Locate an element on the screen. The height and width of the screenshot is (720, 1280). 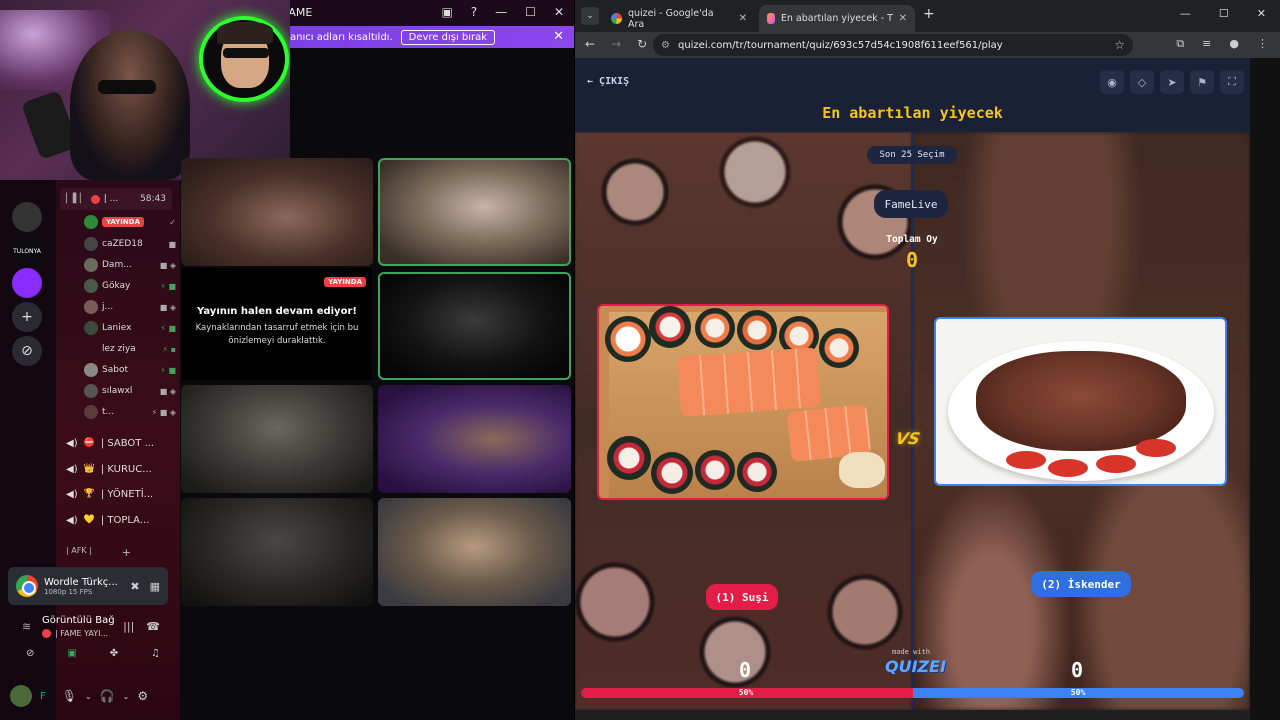
server-icon-tulonya: TULONYA is located at coordinates (27, 251).